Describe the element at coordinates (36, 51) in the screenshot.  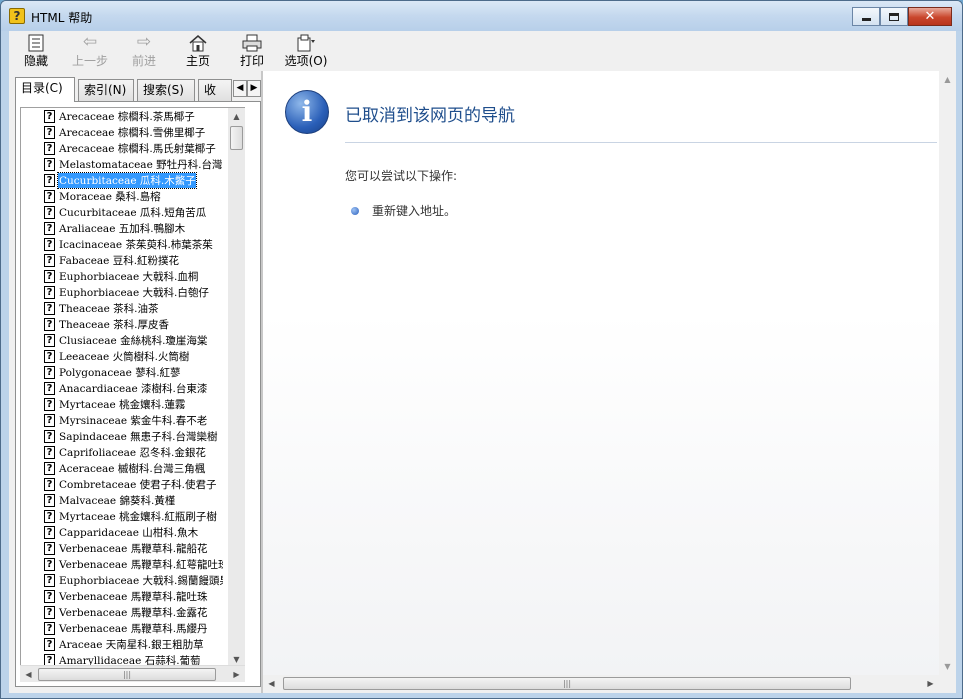
I see `hide-button: 隐藏` at that location.